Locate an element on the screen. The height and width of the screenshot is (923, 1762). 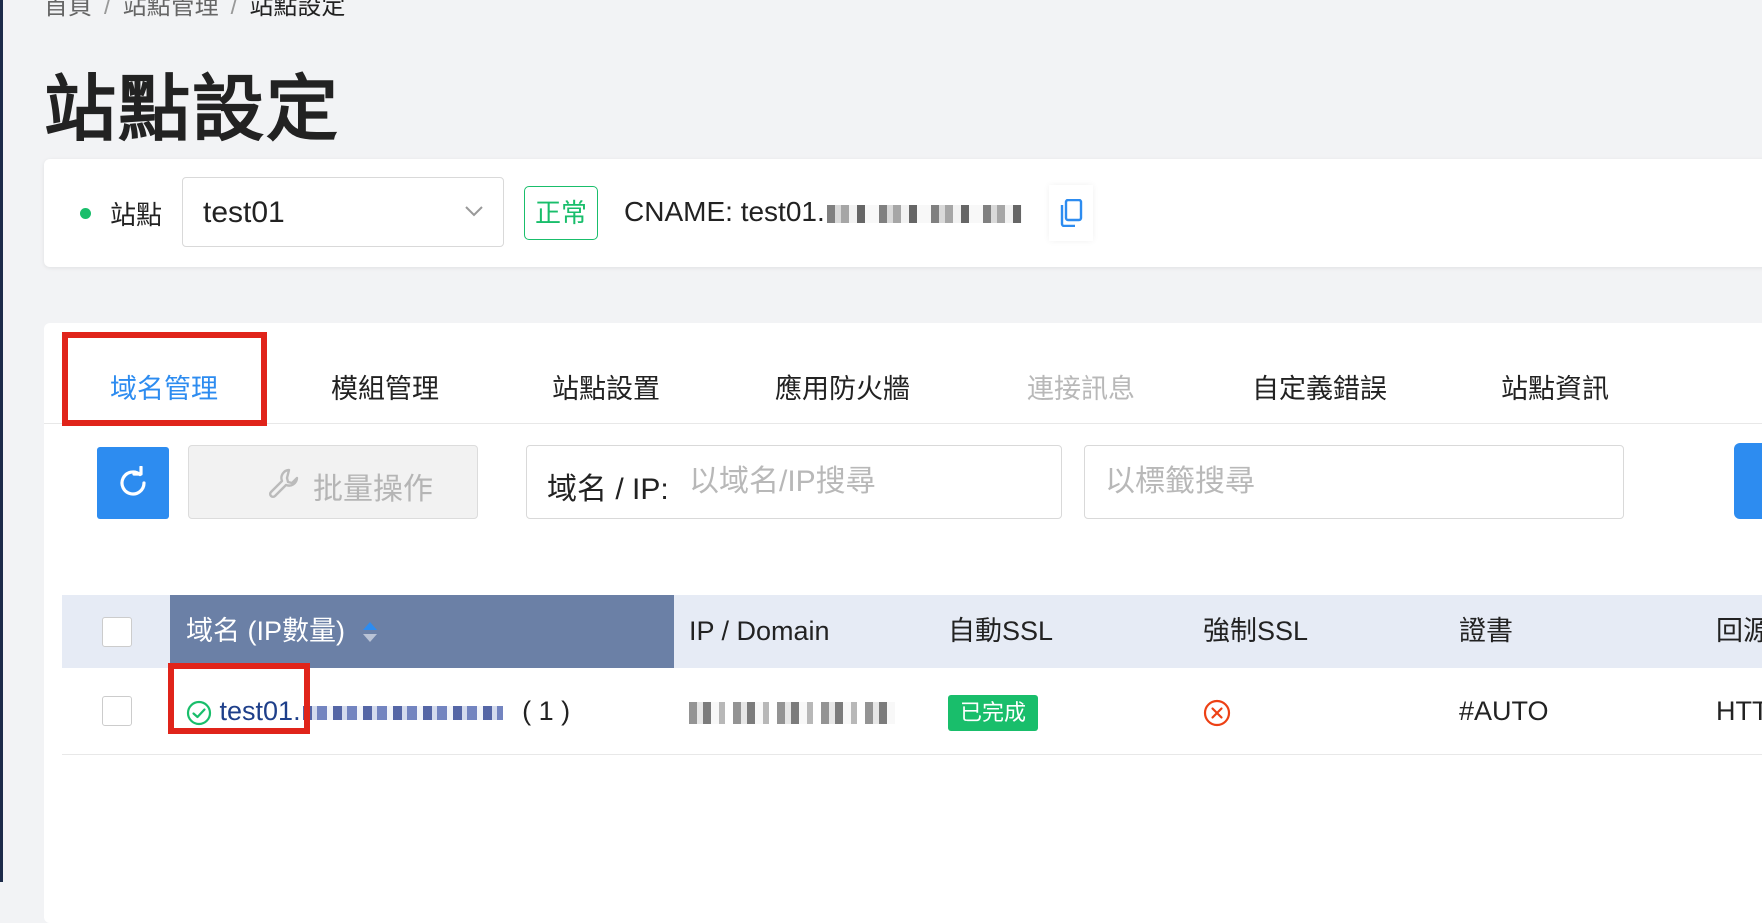
tag-search is located at coordinates (1354, 482).